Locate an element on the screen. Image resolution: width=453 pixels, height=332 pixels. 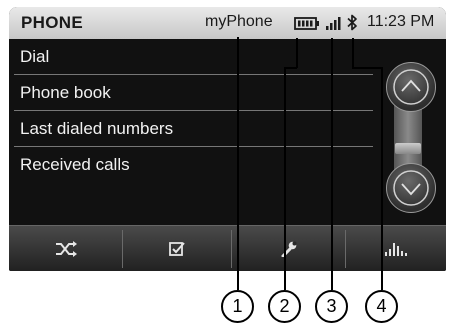
settings-button is located at coordinates (288, 248).